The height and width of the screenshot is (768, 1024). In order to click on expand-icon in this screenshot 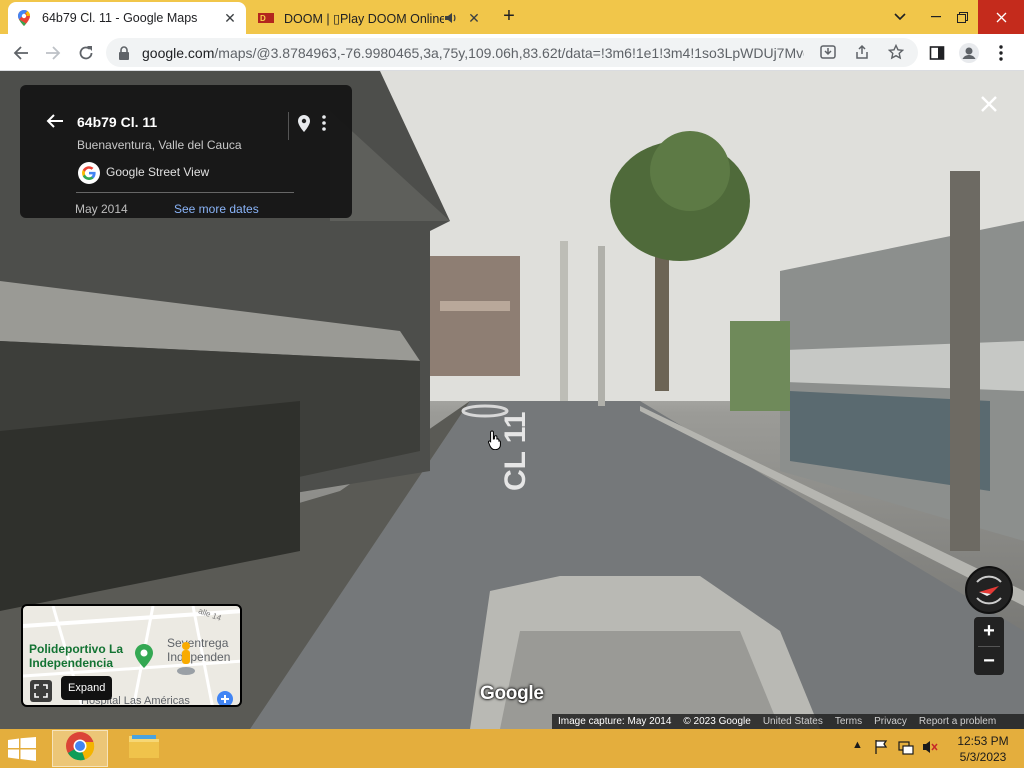, I will do `click(41, 691)`.